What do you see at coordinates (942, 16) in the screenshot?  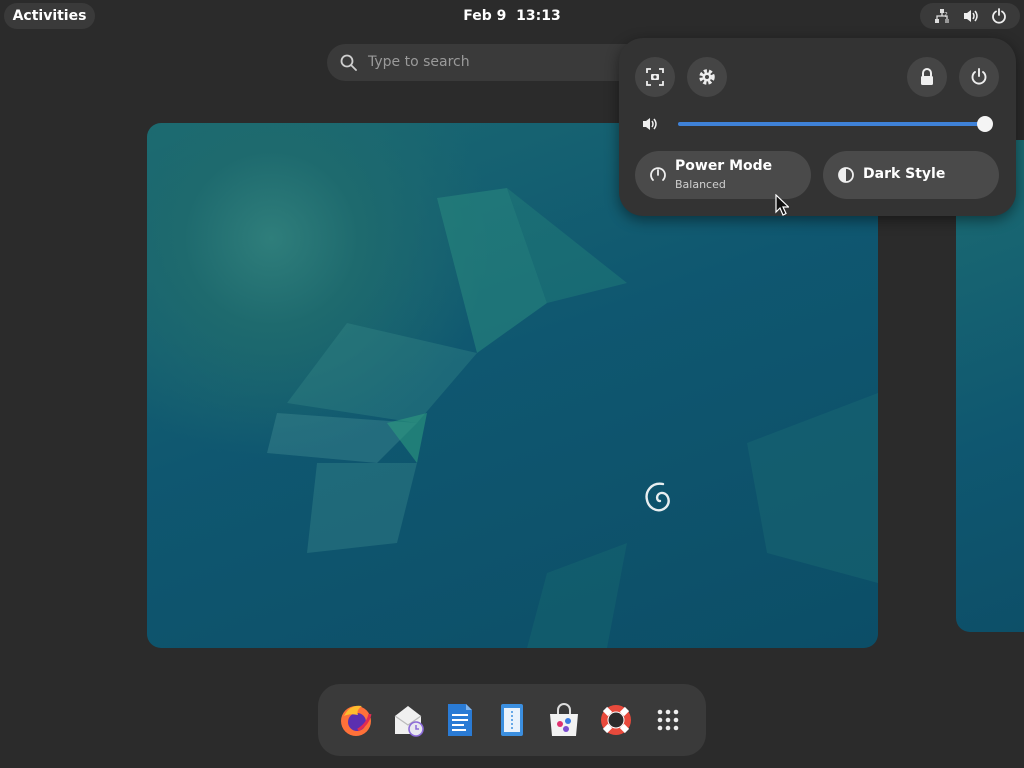 I see `network-icon: ?` at bounding box center [942, 16].